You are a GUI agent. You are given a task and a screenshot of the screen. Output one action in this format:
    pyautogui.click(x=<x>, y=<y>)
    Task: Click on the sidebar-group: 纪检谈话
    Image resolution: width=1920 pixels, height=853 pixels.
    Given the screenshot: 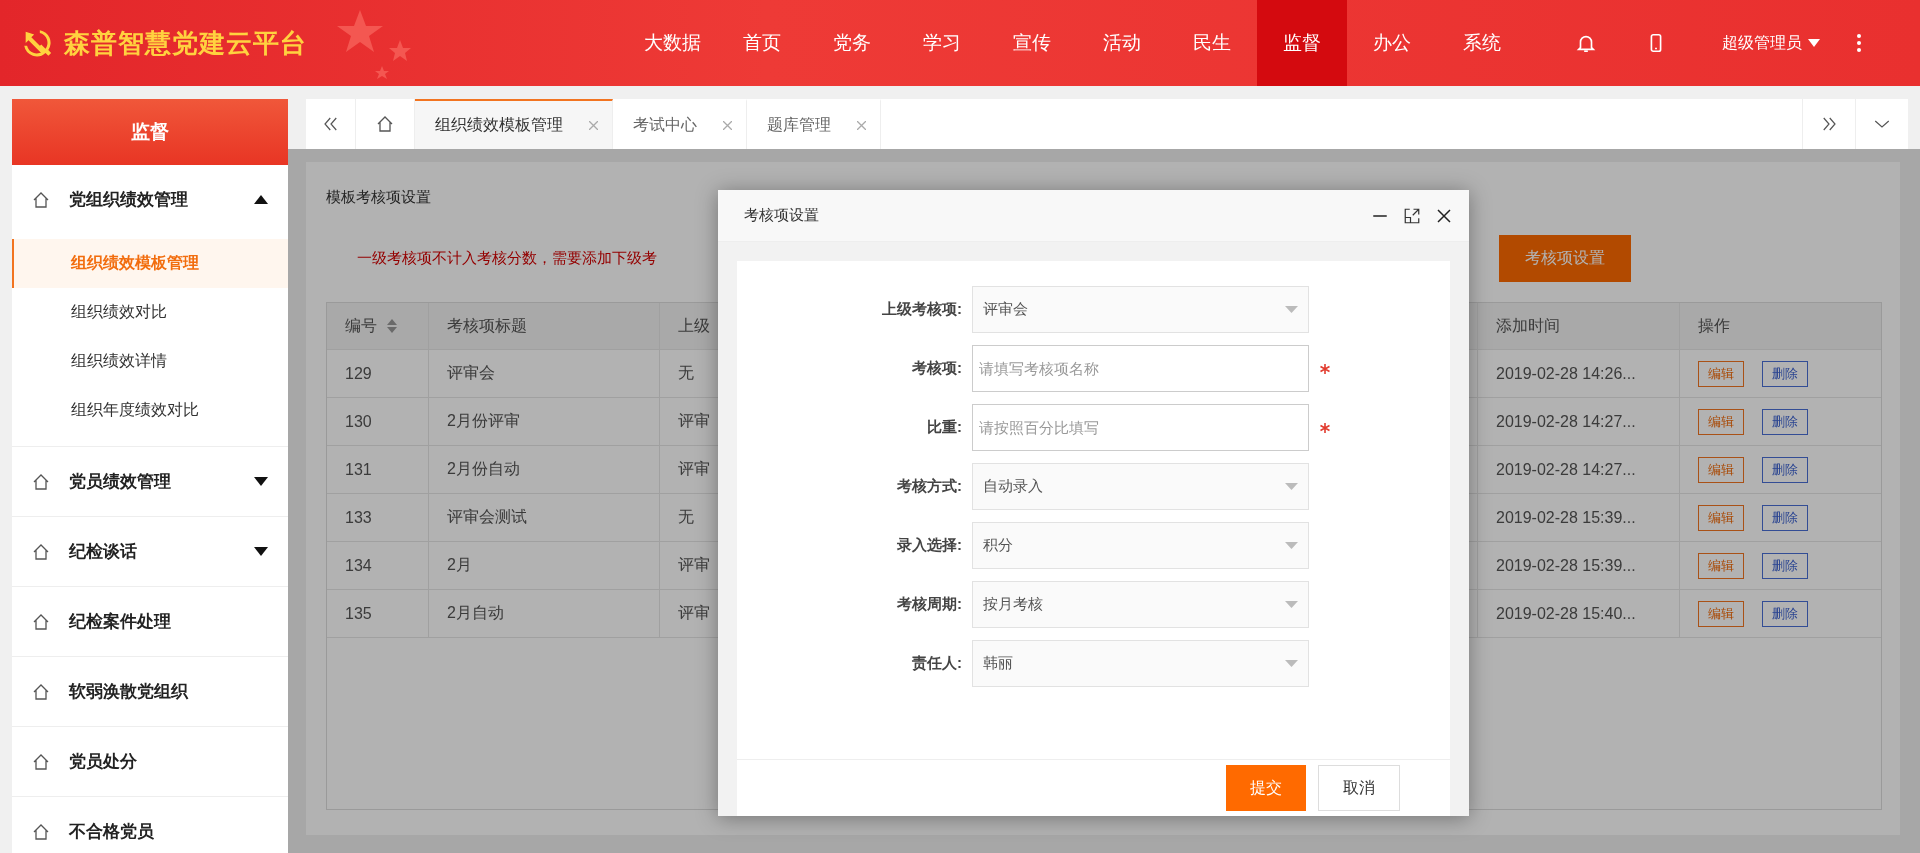 What is the action you would take?
    pyautogui.click(x=150, y=551)
    